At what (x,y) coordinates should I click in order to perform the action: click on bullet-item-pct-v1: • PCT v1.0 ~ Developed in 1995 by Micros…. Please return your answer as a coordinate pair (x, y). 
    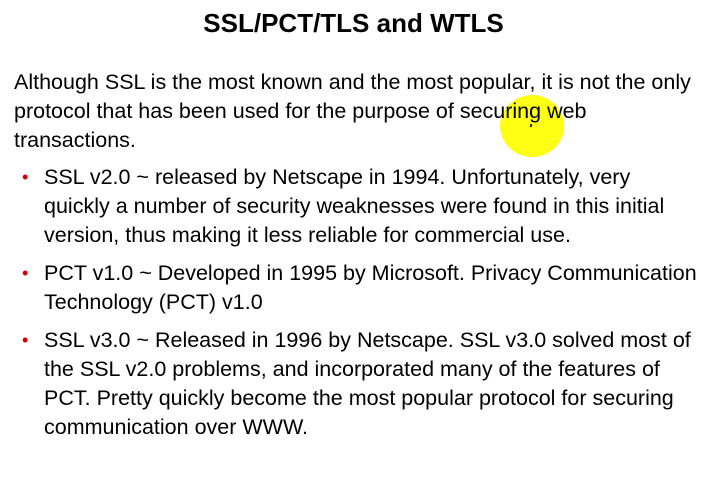
    Looking at the image, I should click on (349, 288).